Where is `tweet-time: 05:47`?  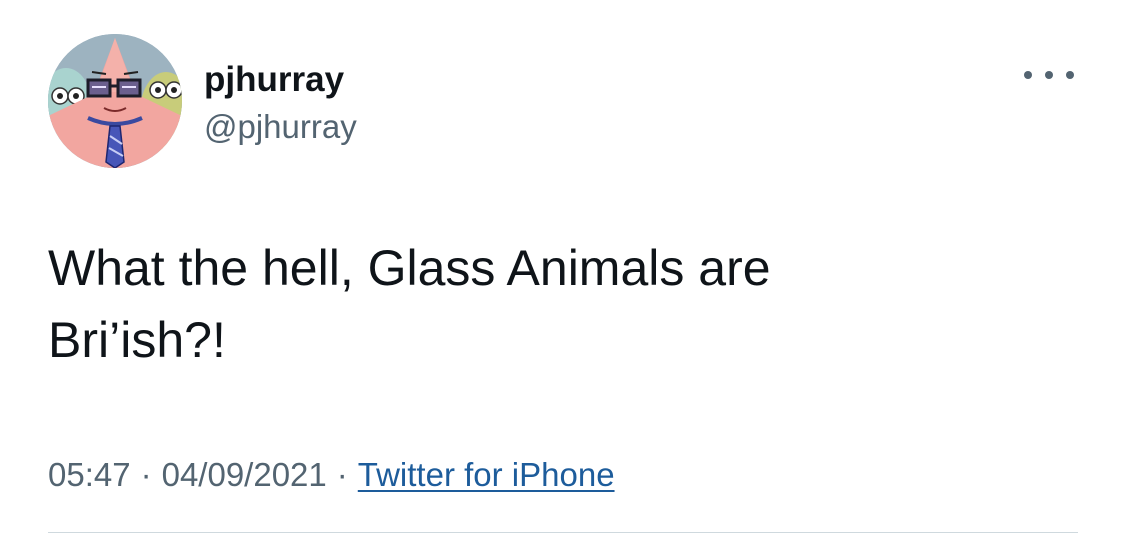
tweet-time: 05:47 is located at coordinates (89, 474).